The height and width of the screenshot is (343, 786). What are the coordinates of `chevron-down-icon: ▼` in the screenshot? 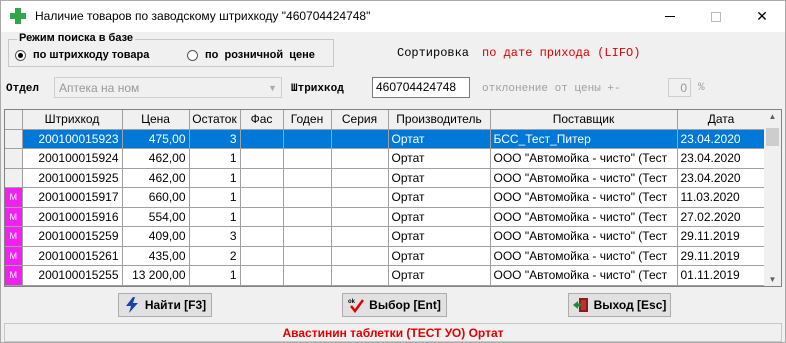 It's located at (272, 87).